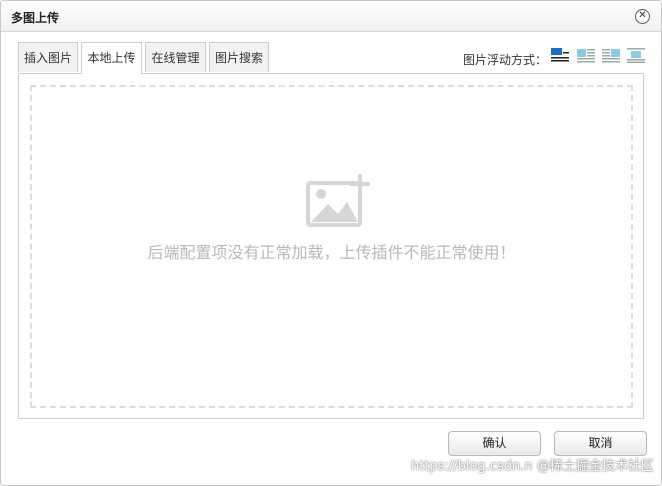 The width and height of the screenshot is (662, 486). I want to click on float-right-icon, so click(611, 55).